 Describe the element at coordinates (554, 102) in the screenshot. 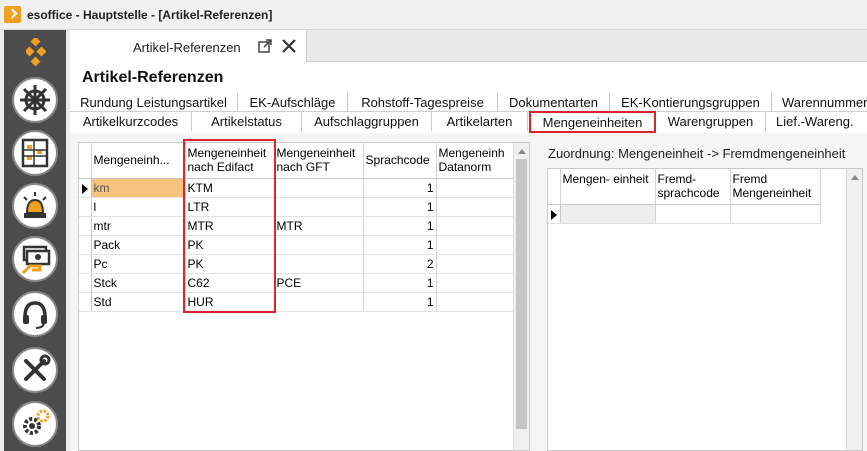

I see `tab-dokumentarten: Dokumentarten` at that location.